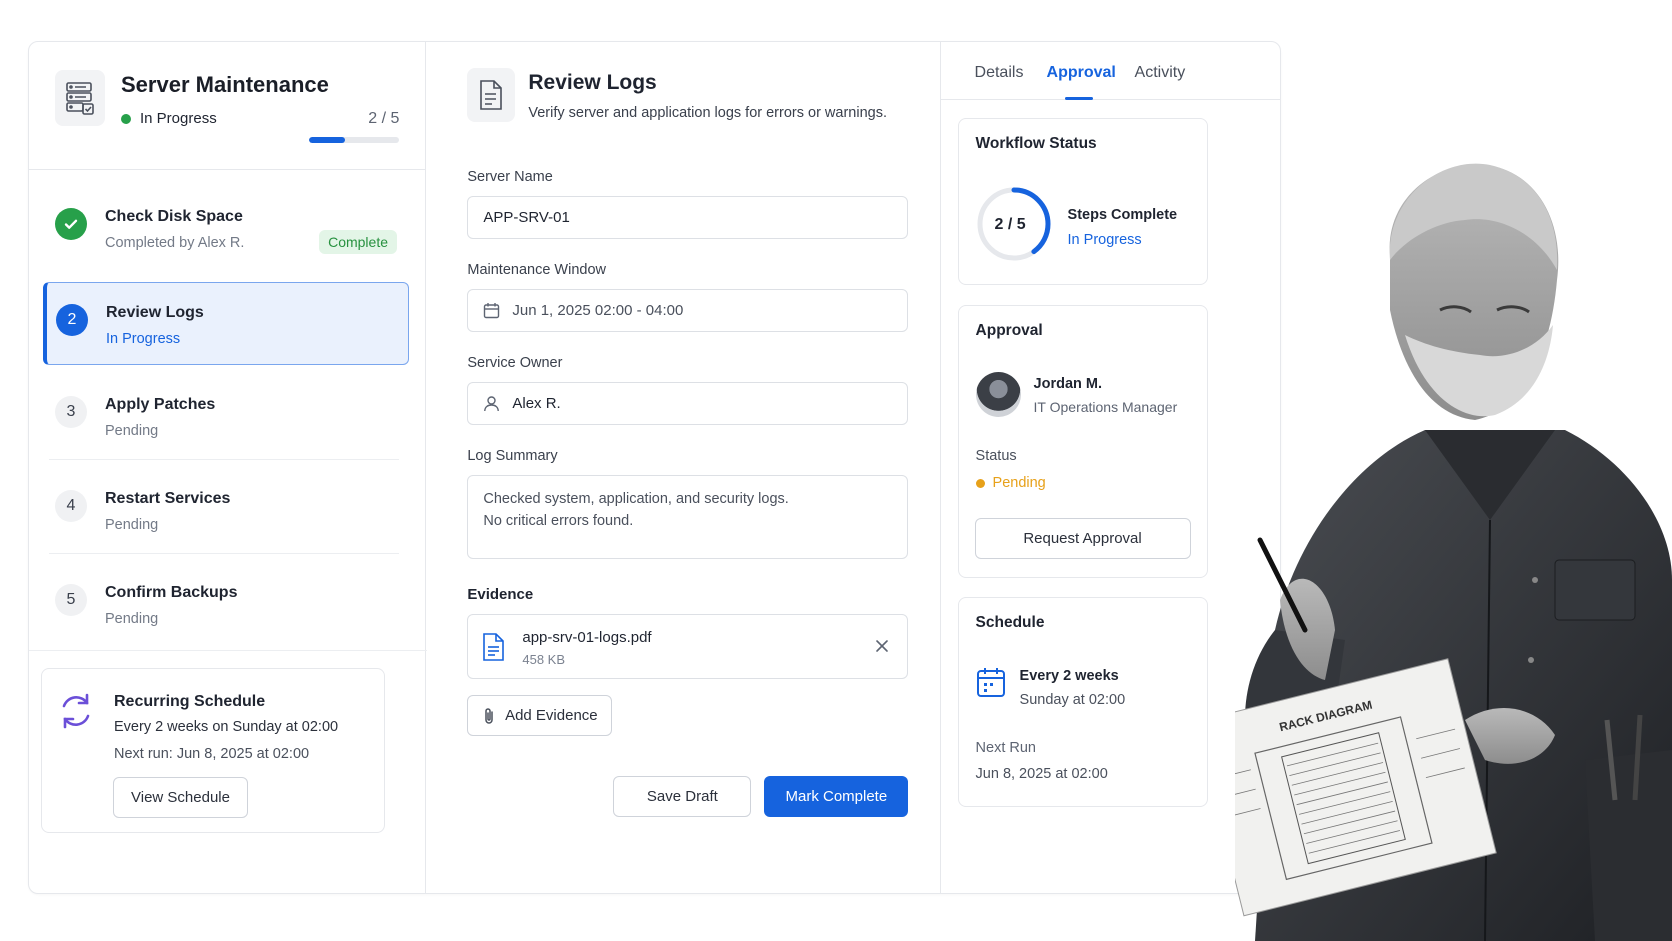  What do you see at coordinates (227, 106) in the screenshot?
I see `project-header: Server Maintenance In Progress 2 / 5` at bounding box center [227, 106].